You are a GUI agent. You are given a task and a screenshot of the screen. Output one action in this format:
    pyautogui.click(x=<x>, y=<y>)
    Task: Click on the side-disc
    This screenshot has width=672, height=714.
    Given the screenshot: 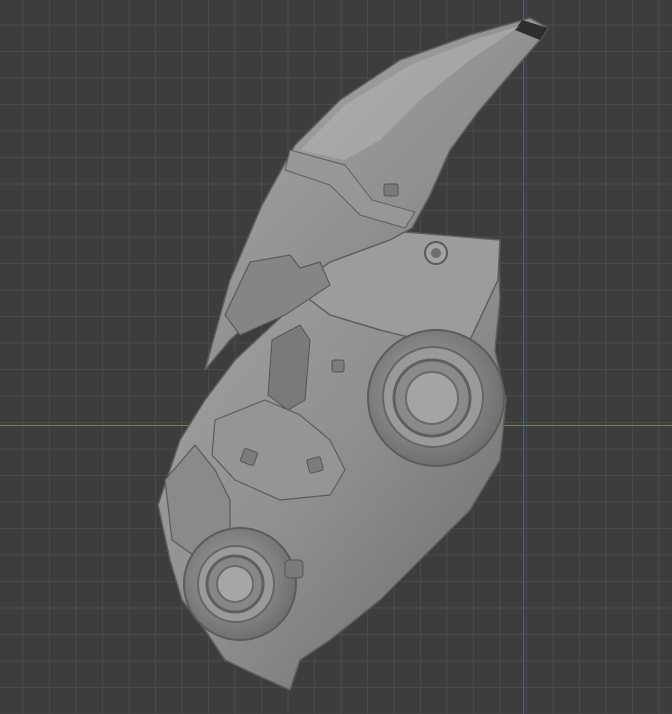 What is the action you would take?
    pyautogui.click(x=436, y=398)
    